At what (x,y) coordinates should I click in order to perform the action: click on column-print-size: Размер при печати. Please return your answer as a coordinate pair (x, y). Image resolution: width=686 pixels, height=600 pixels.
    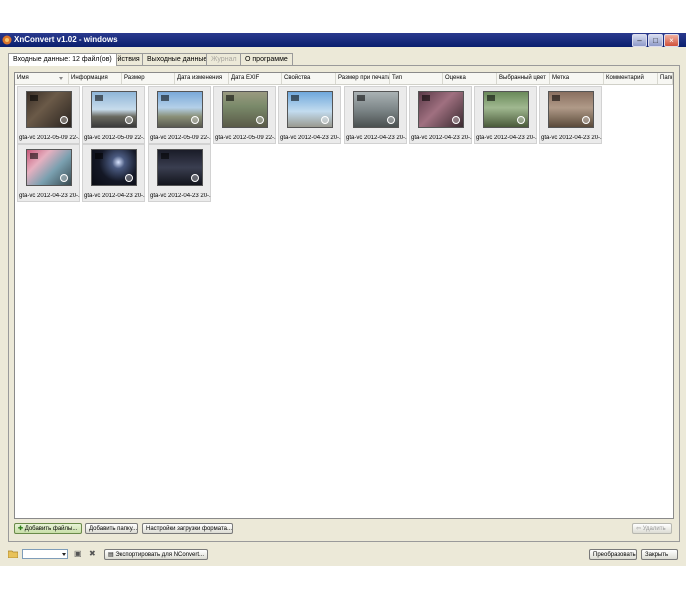
    Looking at the image, I should click on (363, 78).